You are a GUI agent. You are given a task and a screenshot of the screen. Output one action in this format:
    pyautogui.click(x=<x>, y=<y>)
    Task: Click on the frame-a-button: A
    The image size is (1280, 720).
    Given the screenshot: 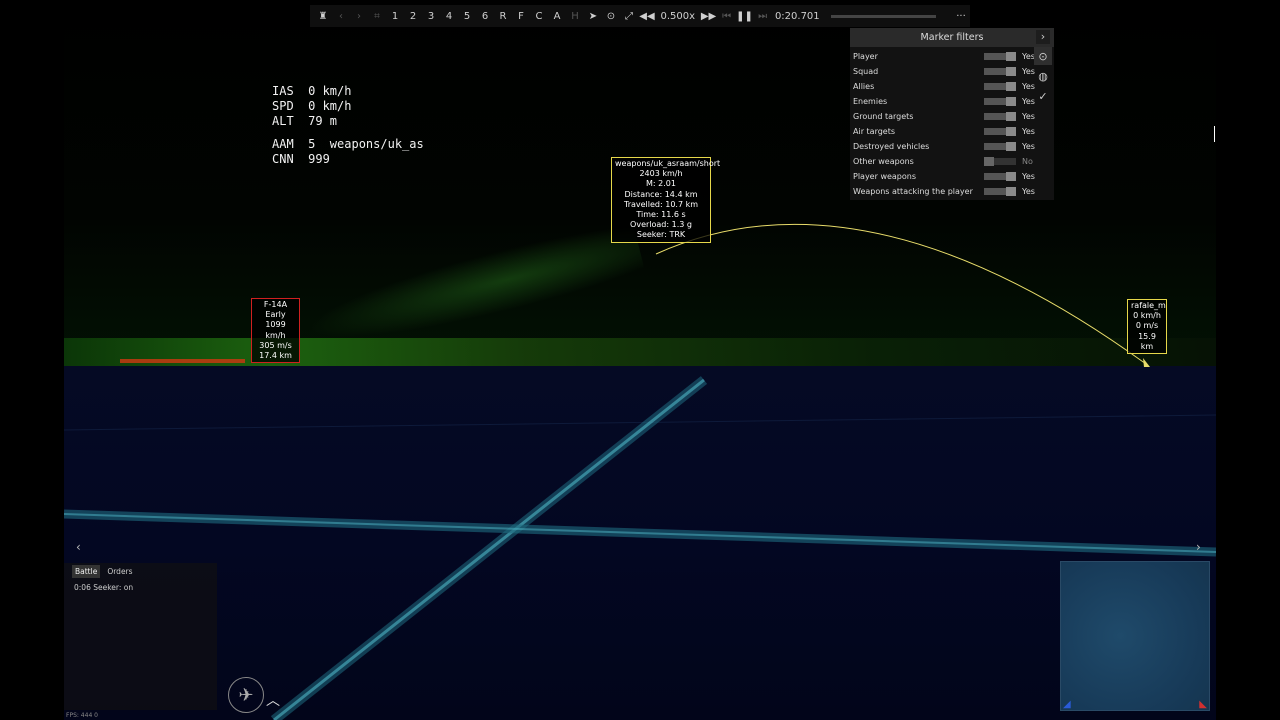 What is the action you would take?
    pyautogui.click(x=557, y=16)
    